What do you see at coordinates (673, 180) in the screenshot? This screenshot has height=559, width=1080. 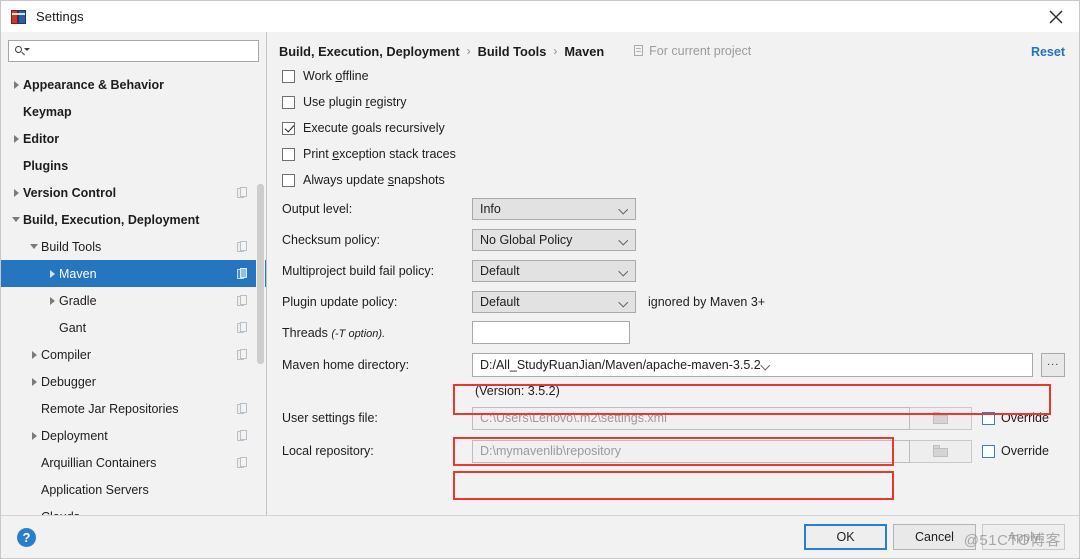 I see `checkbox-always-update-snapshots: Always update snapshots` at bounding box center [673, 180].